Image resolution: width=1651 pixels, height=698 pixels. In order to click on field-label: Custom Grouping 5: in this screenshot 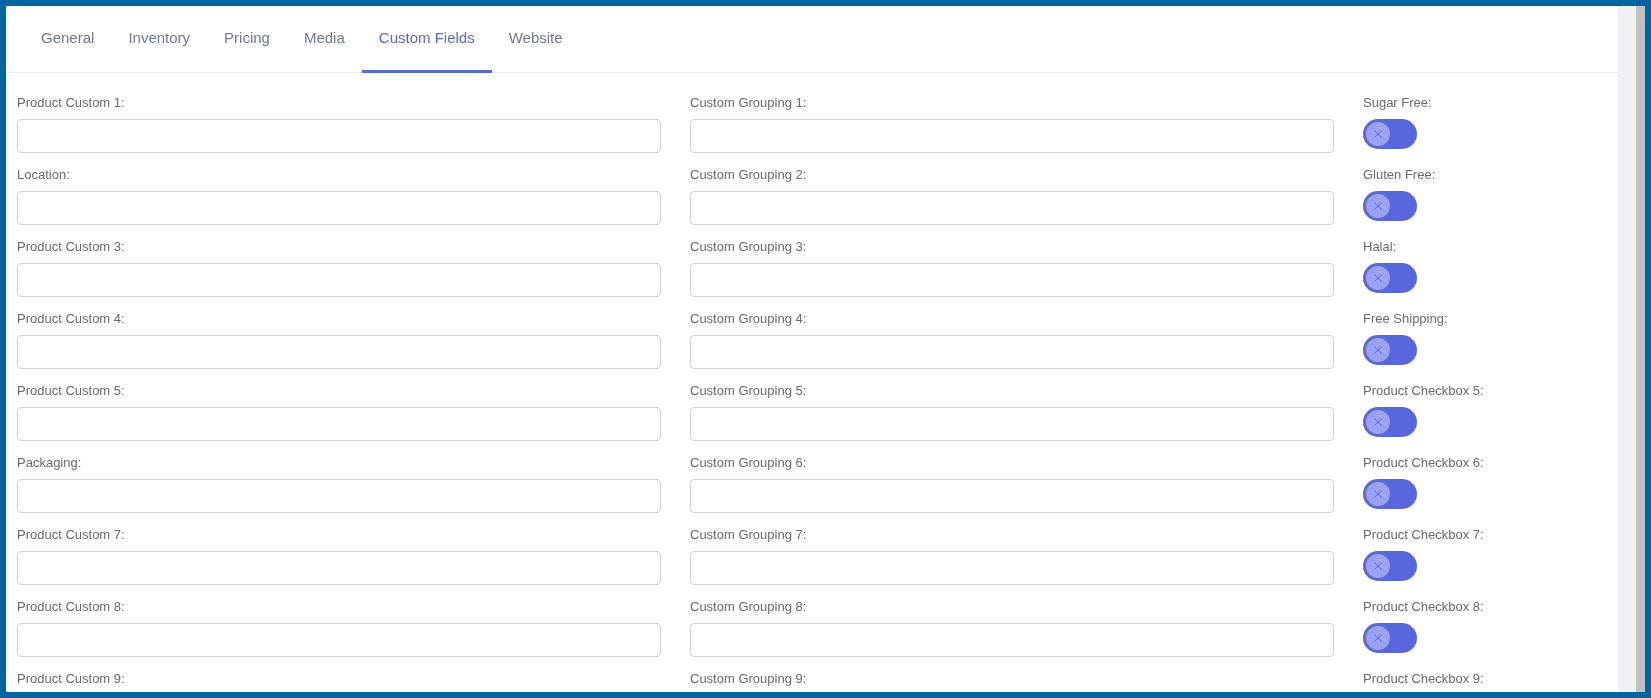, I will do `click(748, 391)`.